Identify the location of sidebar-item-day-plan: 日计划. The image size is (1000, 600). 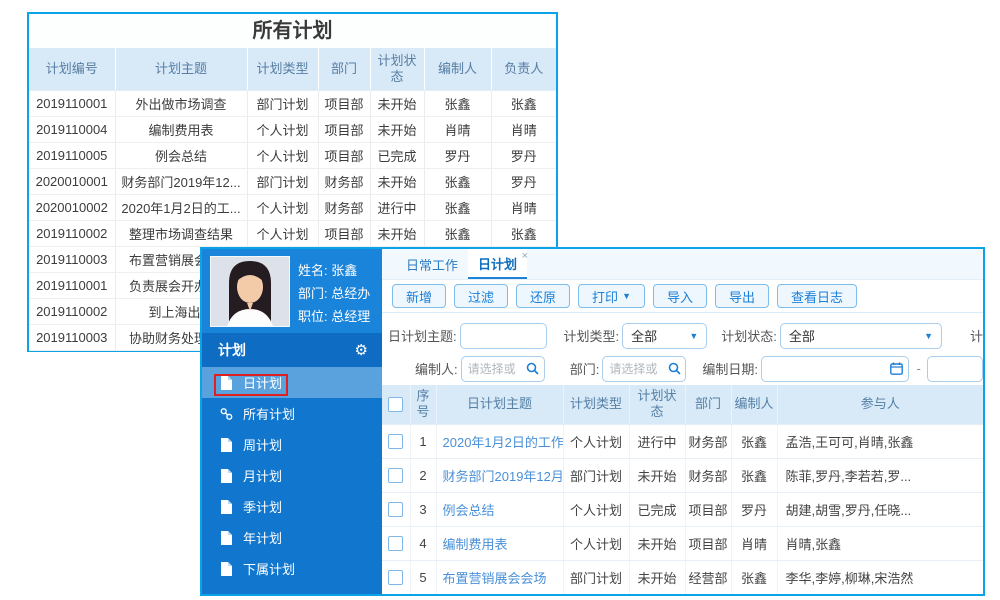
(292, 382).